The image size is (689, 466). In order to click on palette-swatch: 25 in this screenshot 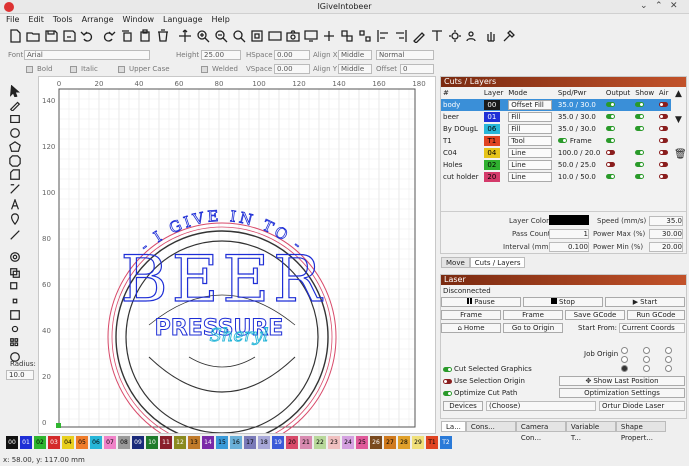, I will do `click(362, 442)`.